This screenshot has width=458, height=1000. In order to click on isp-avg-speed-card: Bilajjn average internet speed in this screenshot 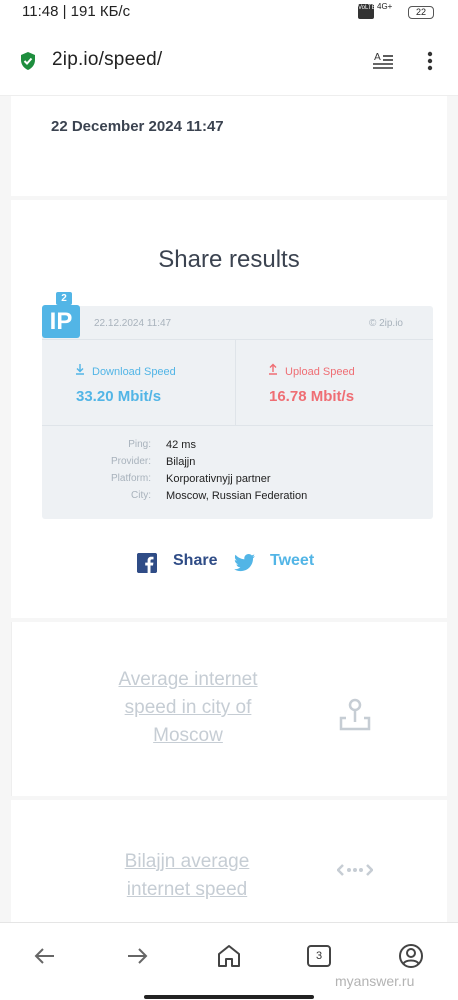, I will do `click(229, 861)`.